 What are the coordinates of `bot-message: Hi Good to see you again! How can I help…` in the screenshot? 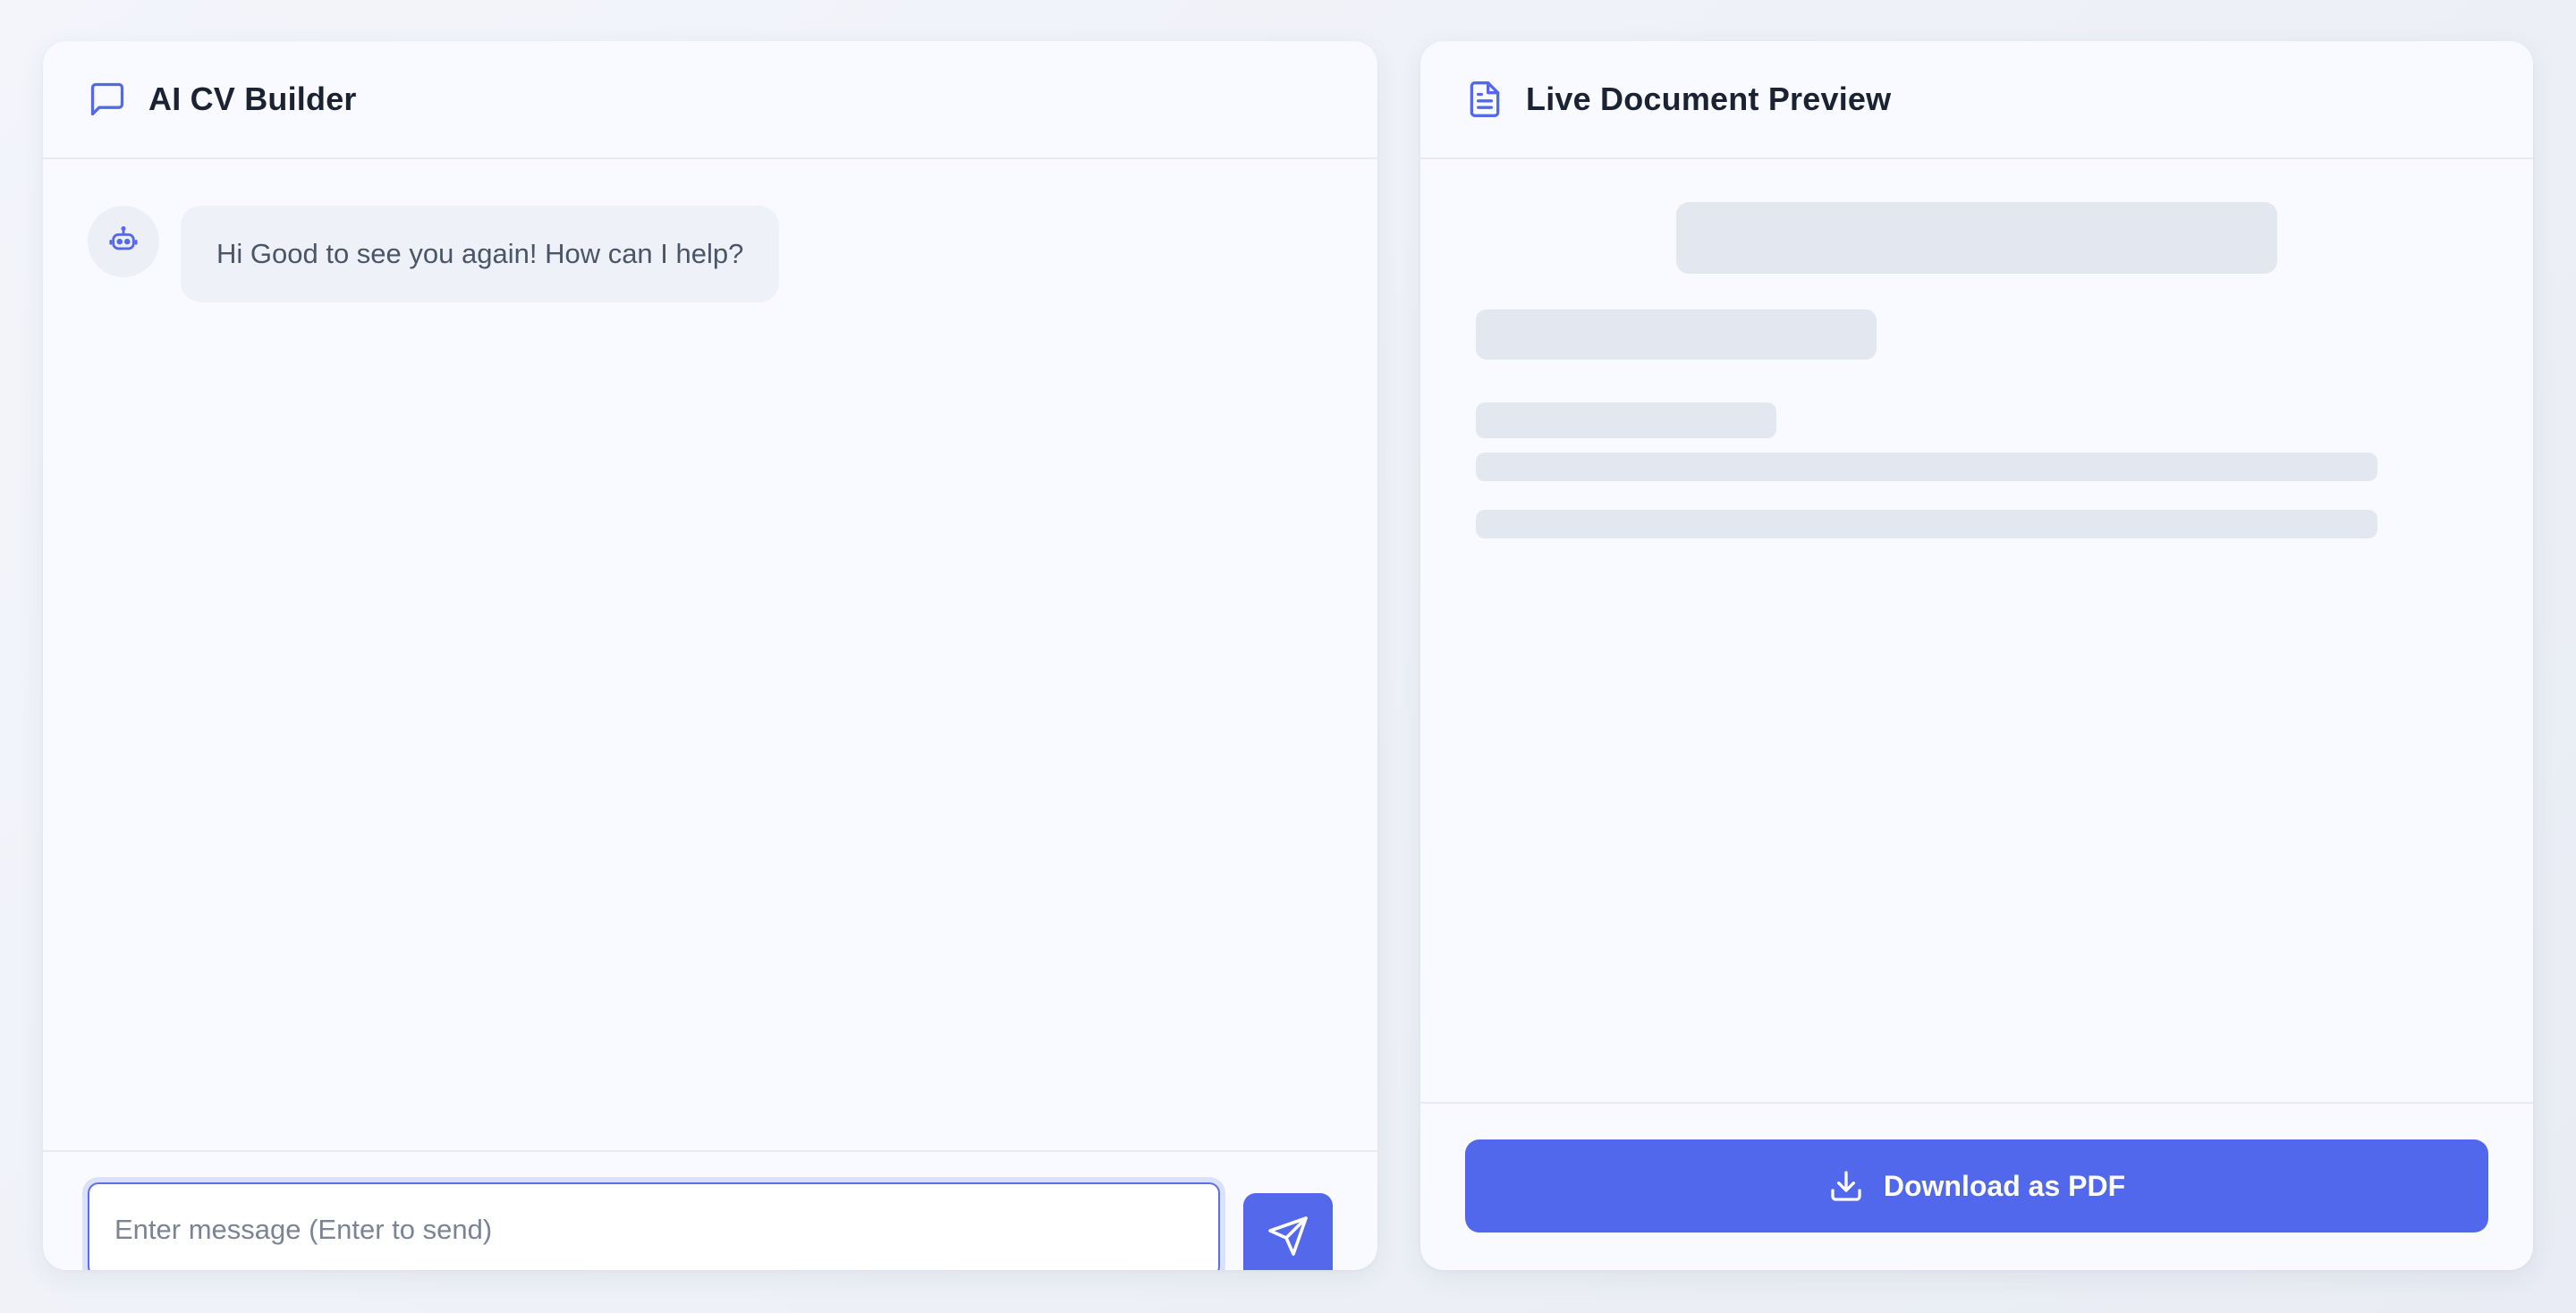 It's located at (434, 254).